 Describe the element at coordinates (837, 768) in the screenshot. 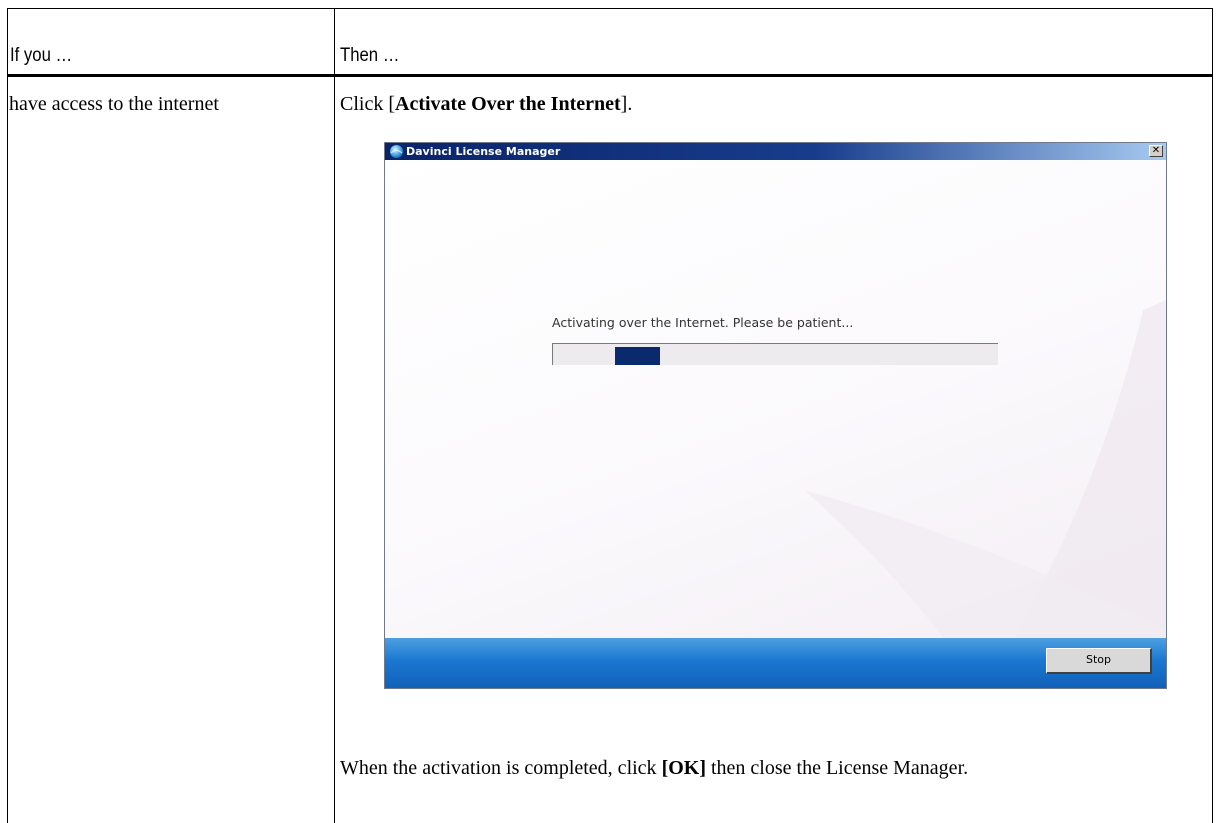

I see `followup-suffix: then close the License Manager.` at that location.